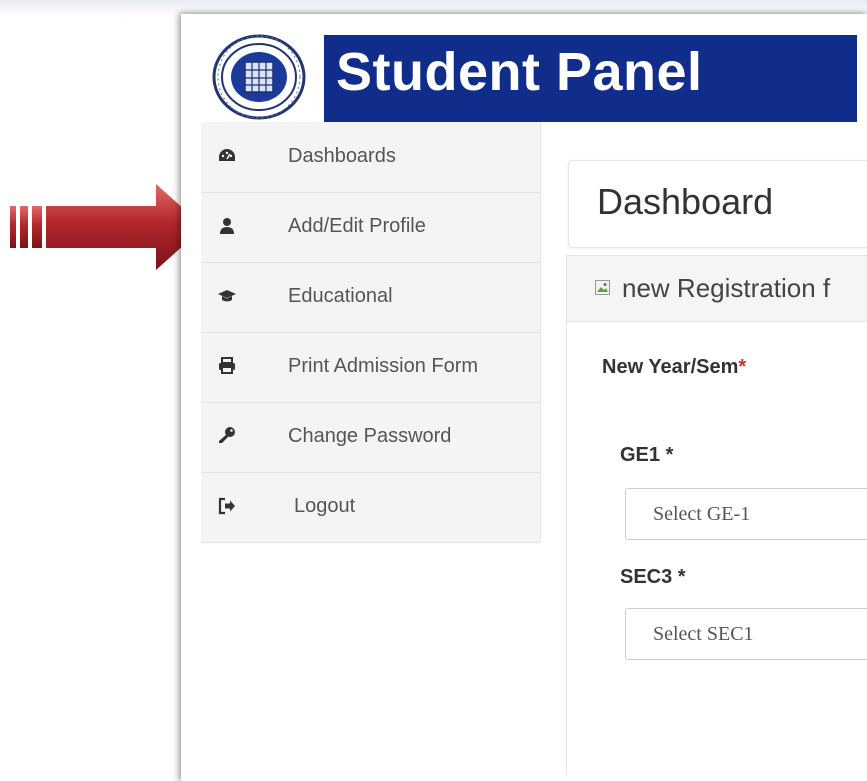 This screenshot has height=781, width=867. I want to click on registration-panel-header: new Registration f, so click(717, 288).